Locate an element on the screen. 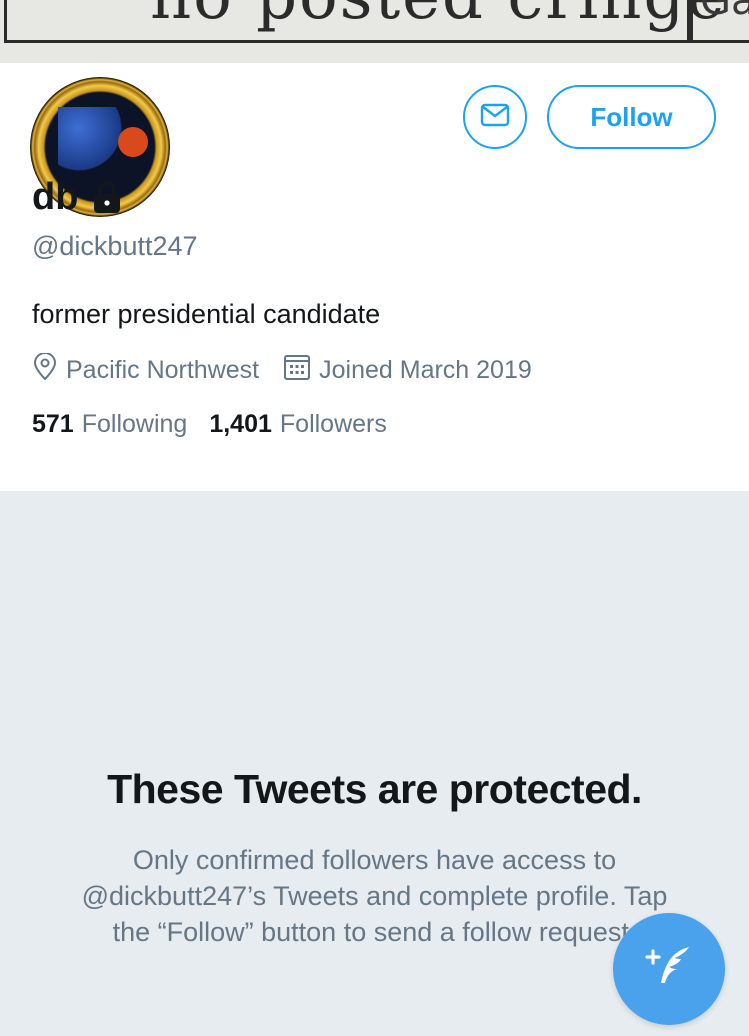 Image resolution: width=749 pixels, height=1036 pixels. profile-meta: Pacific Northwest Joined March 2019 is located at coordinates (294, 370).